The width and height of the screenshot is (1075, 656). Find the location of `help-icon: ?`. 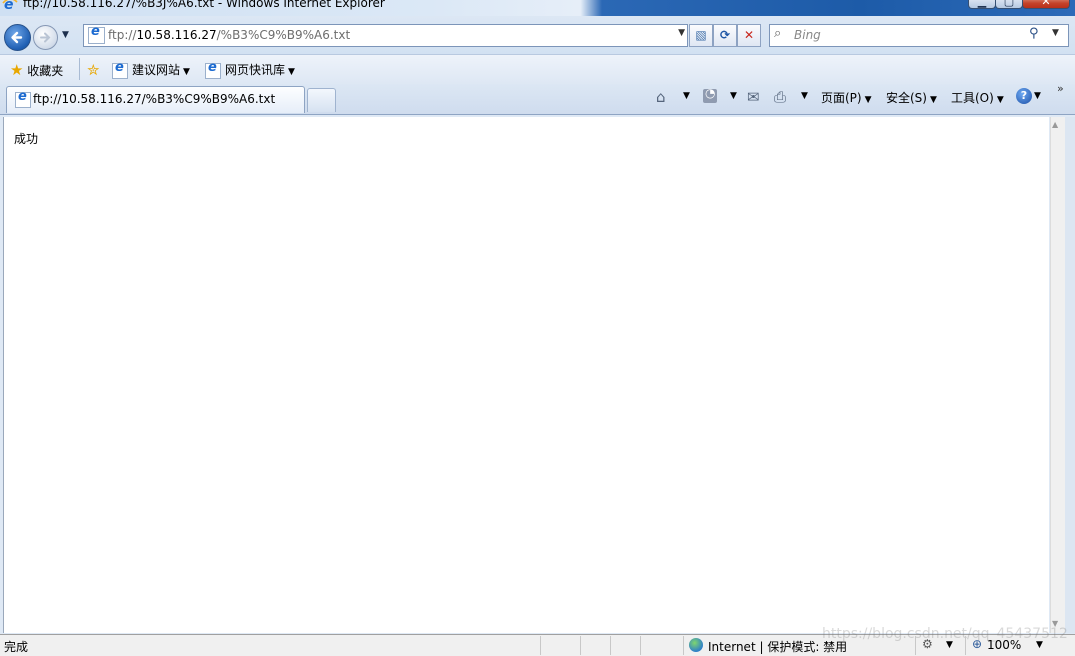

help-icon: ? is located at coordinates (1024, 96).